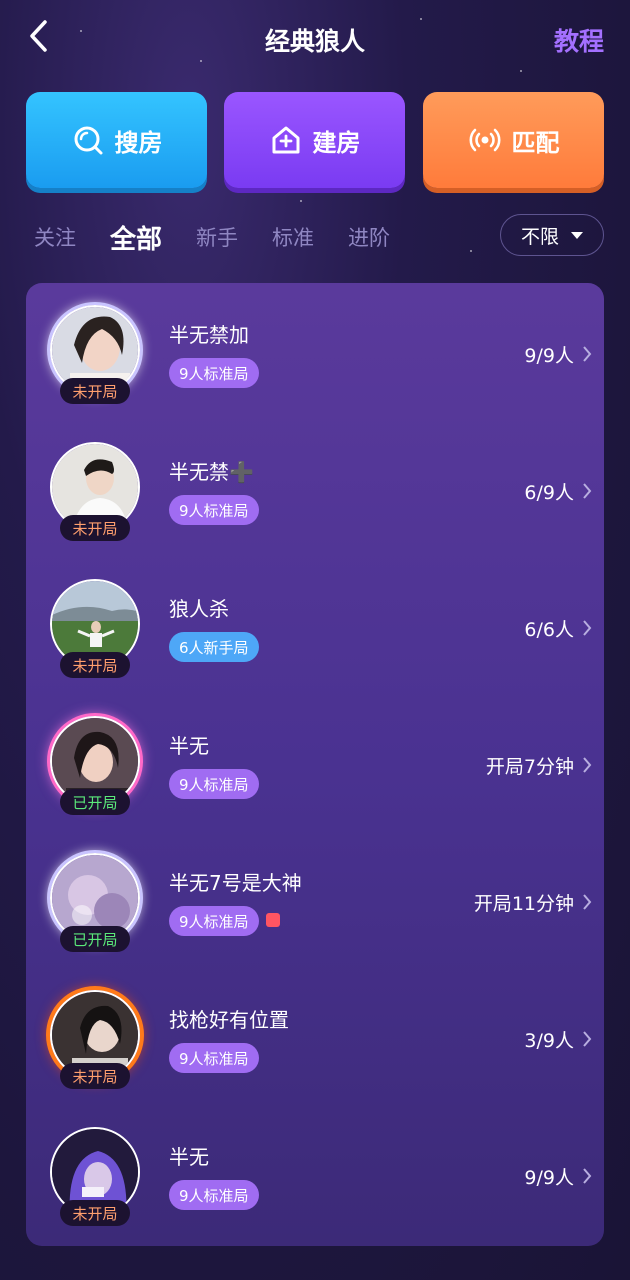  Describe the element at coordinates (315, 1036) in the screenshot. I see `room-row: 未开局 找枪好有位置 9人标准局 3/9人` at that location.